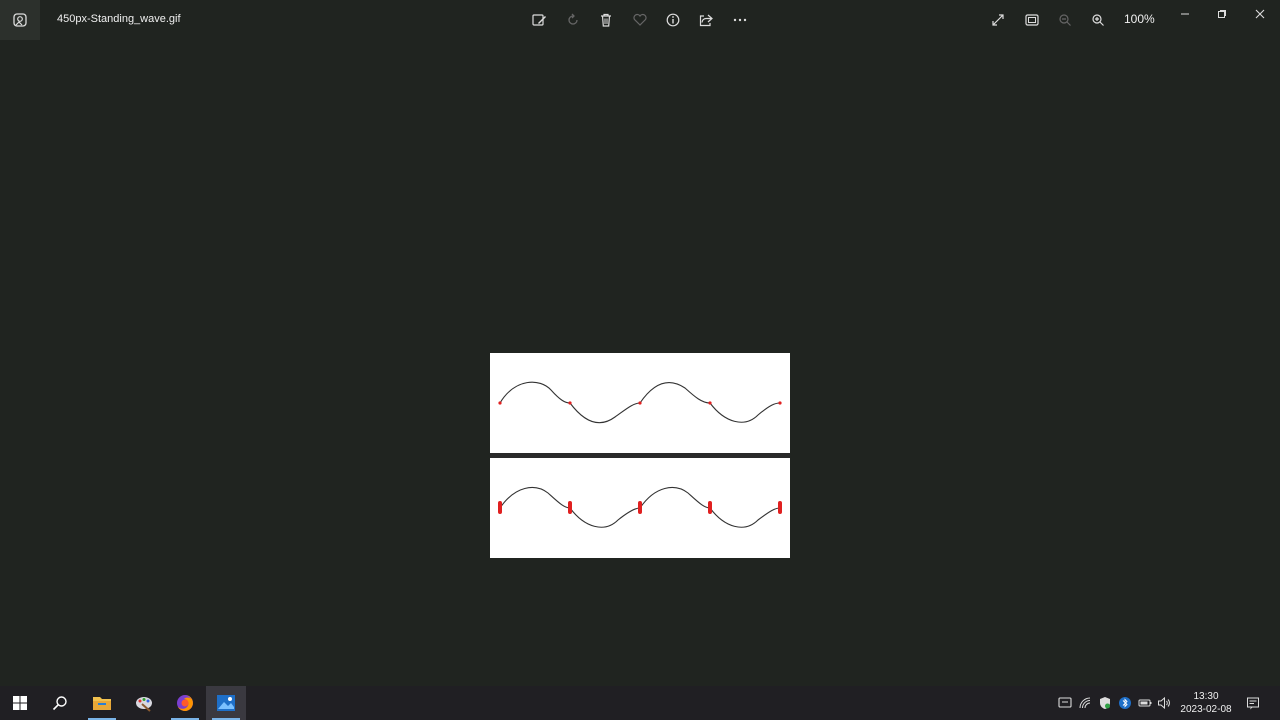 The height and width of the screenshot is (720, 1280). I want to click on info-icon, so click(673, 20).